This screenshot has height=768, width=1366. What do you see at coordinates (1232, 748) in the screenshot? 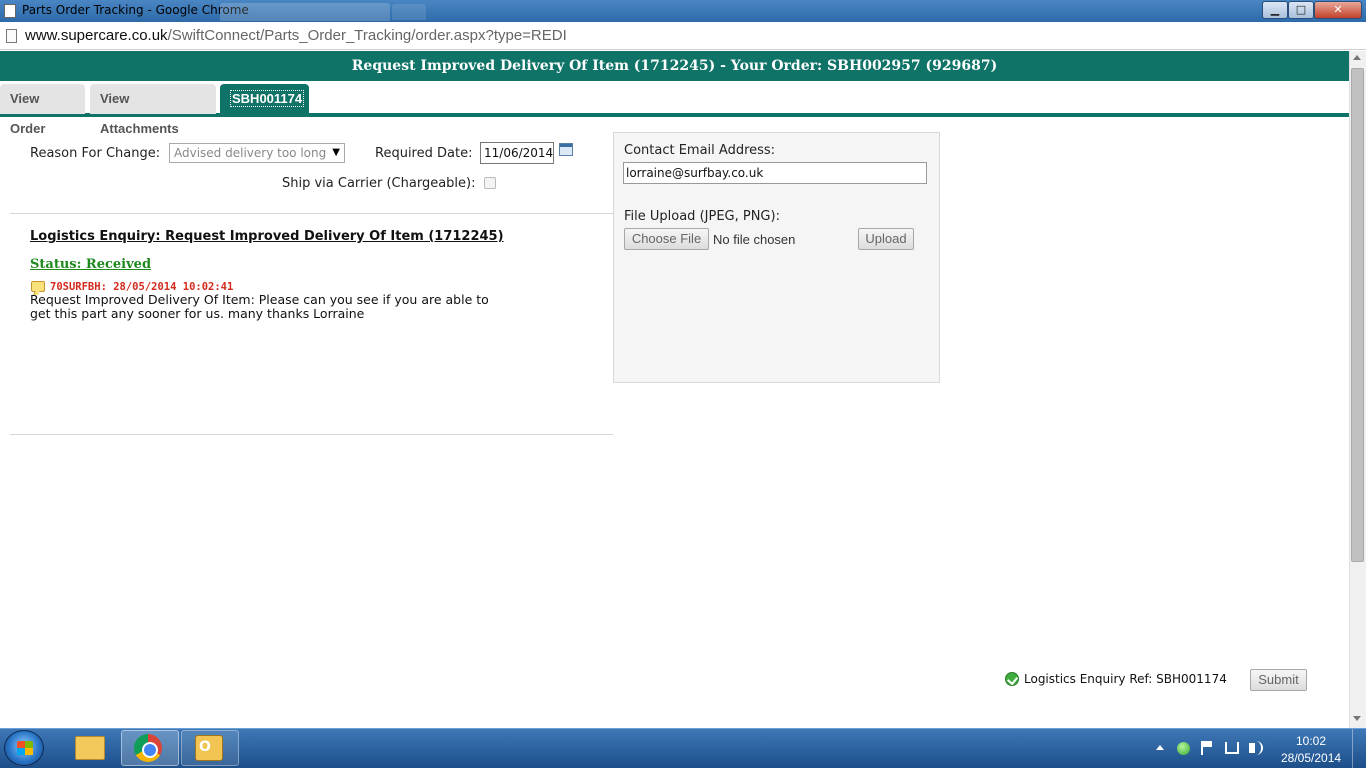
I see `network-icon` at bounding box center [1232, 748].